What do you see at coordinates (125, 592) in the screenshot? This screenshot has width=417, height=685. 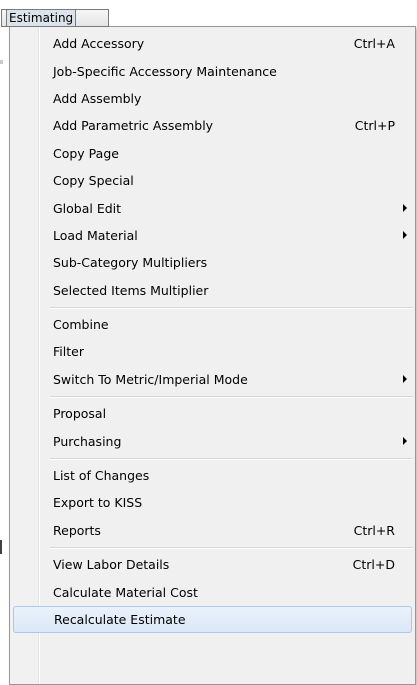 I see `menu-item-label: Calculate Material Cost` at bounding box center [125, 592].